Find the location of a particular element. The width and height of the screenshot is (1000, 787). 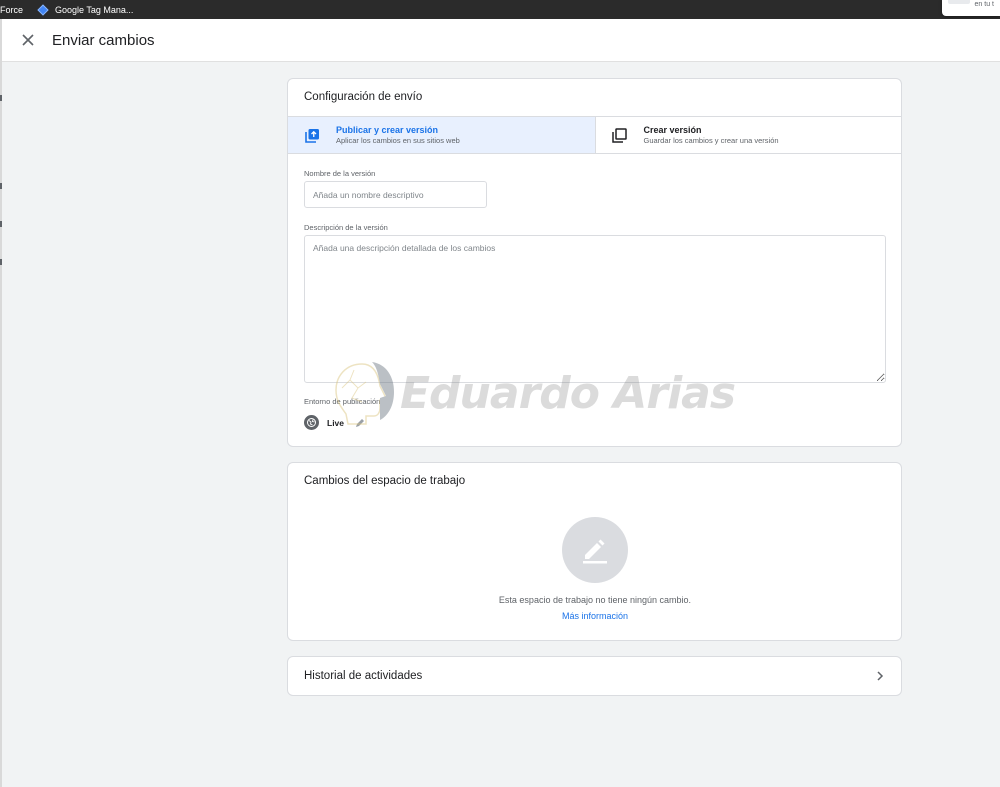

card-title: Historial de actividades is located at coordinates (363, 676).